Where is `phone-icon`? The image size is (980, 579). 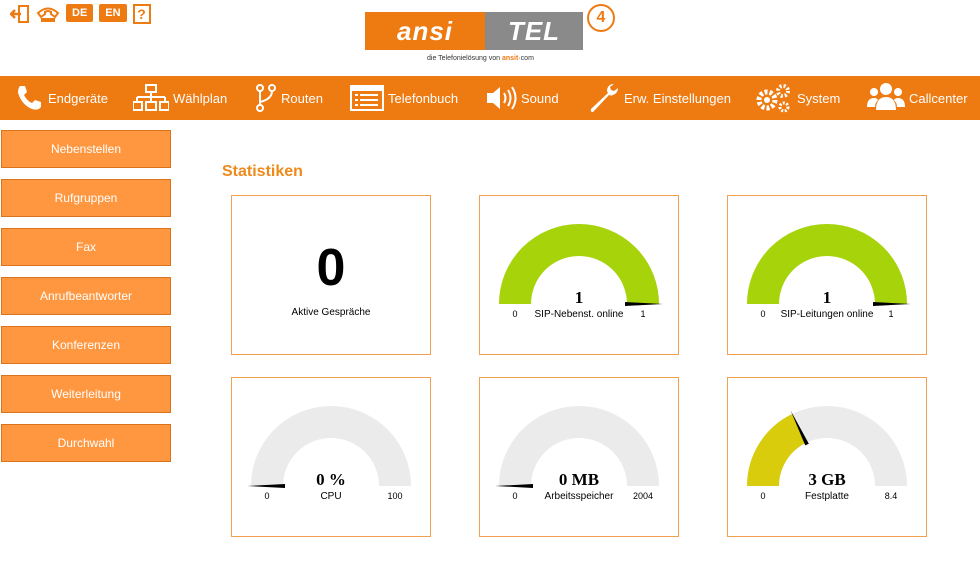 phone-icon is located at coordinates (29, 98).